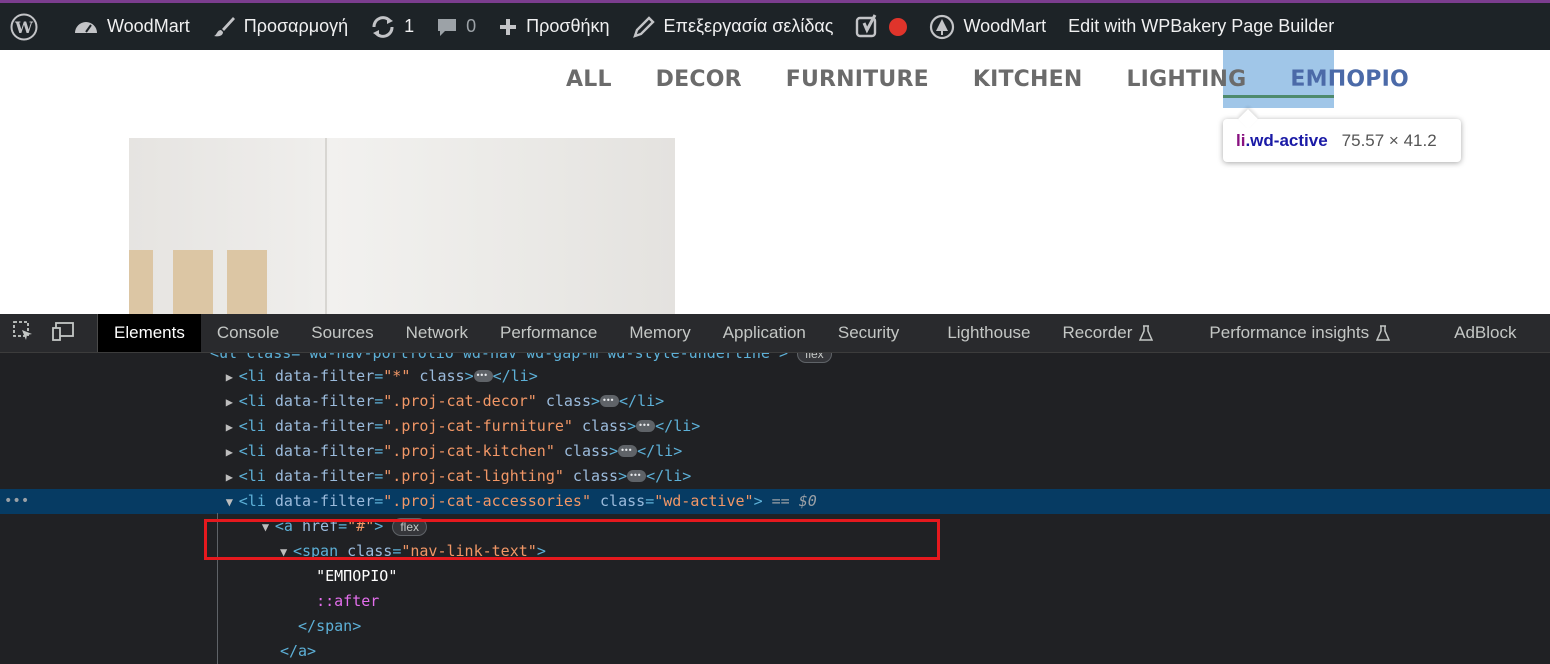 The image size is (1550, 664). What do you see at coordinates (469, 451) in the screenshot?
I see `li-filter-value: ".proj-cat-kitchen"` at bounding box center [469, 451].